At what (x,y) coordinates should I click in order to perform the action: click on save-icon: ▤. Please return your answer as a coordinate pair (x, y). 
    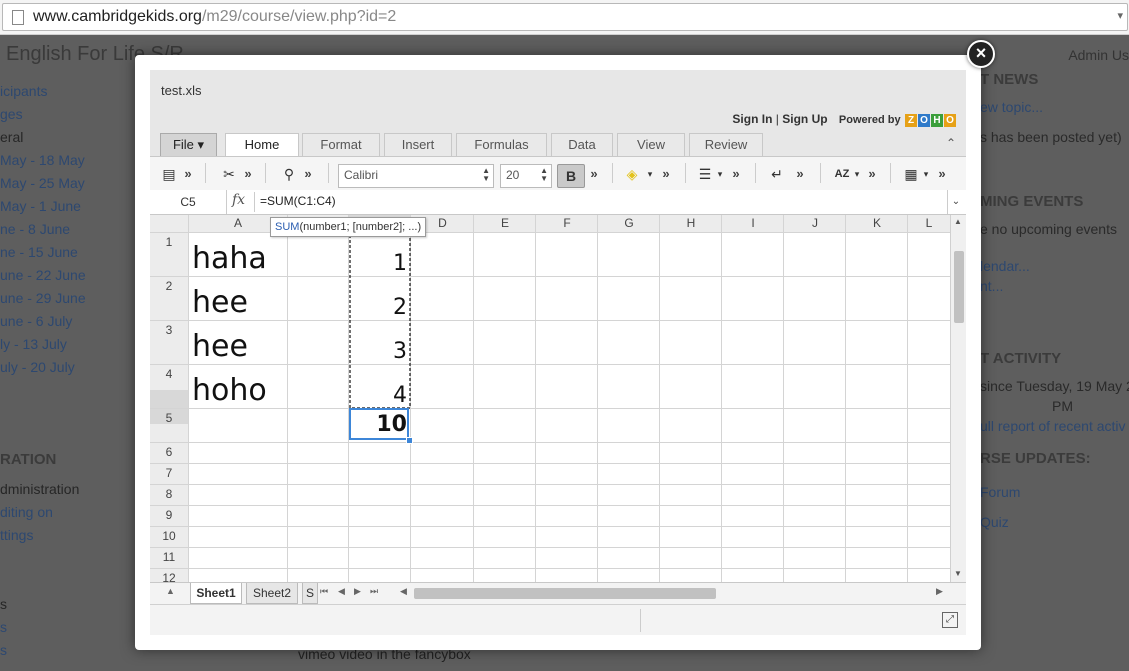
    Looking at the image, I should click on (169, 174).